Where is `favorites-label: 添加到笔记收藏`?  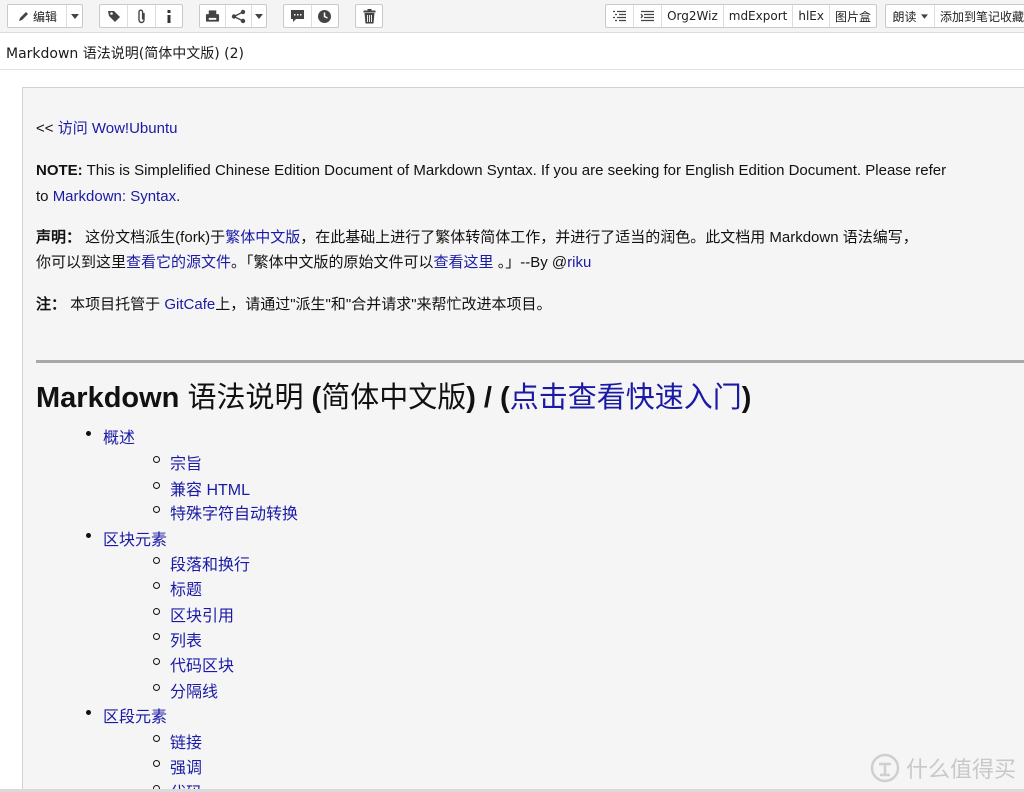 favorites-label: 添加到笔记收藏 is located at coordinates (982, 16).